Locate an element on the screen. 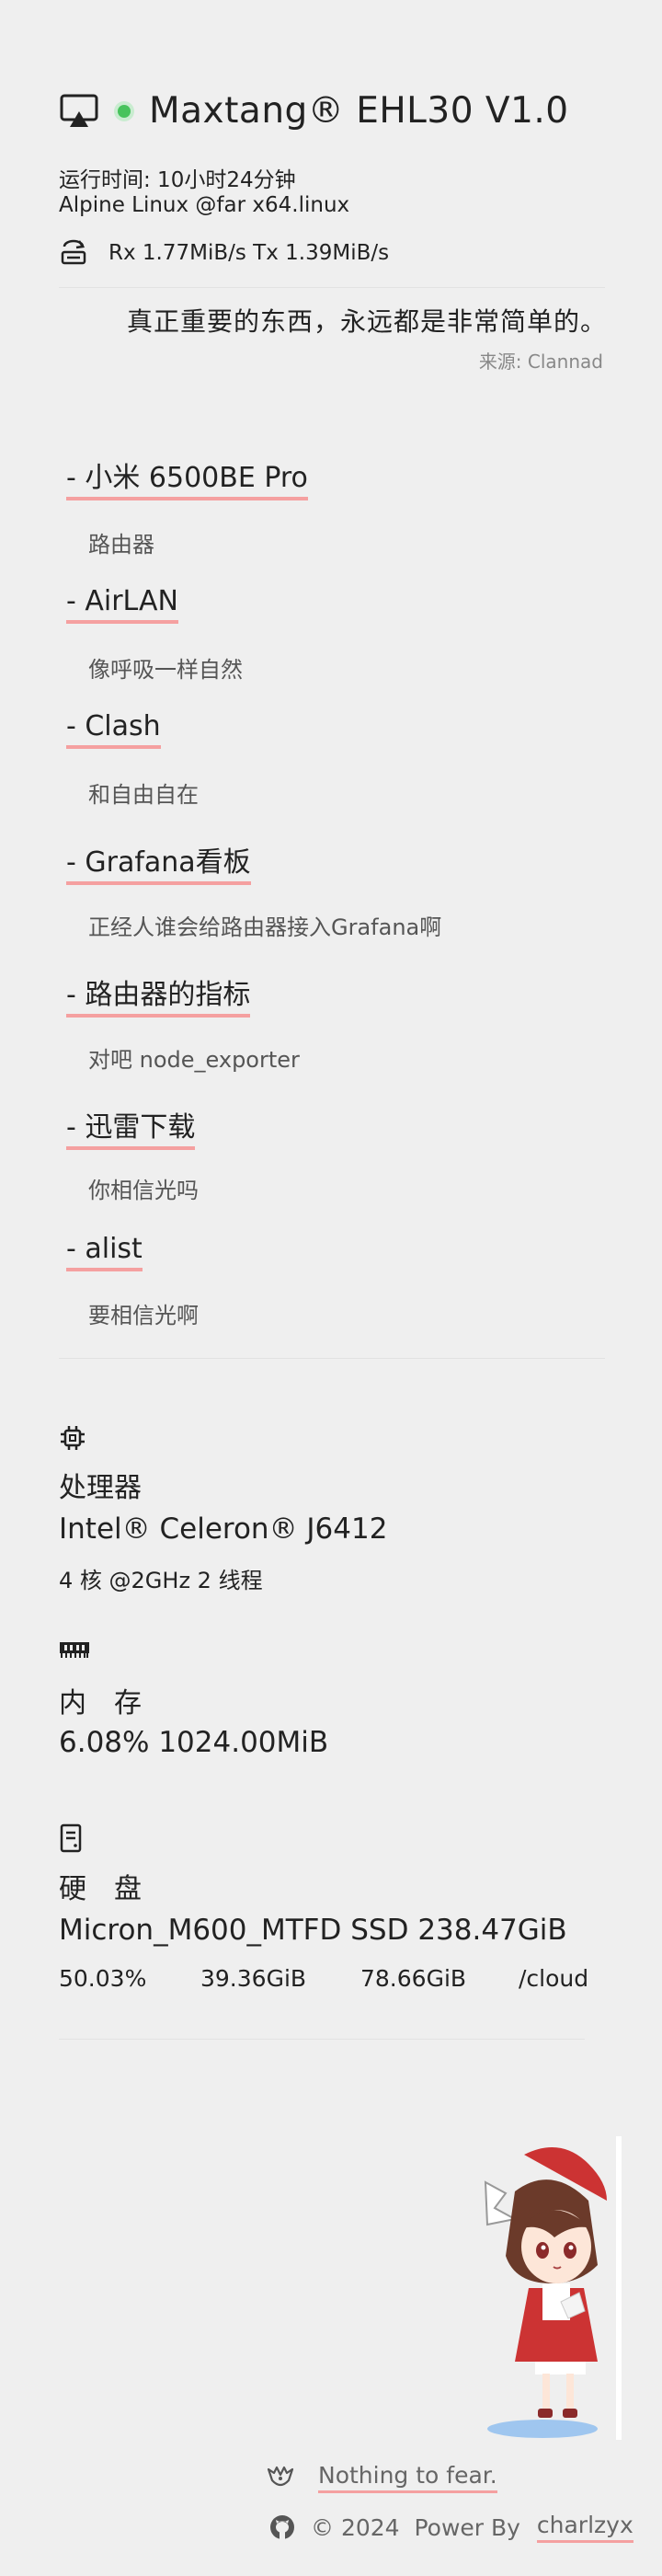  copyright-text: © 2024 Power By is located at coordinates (419, 2527).